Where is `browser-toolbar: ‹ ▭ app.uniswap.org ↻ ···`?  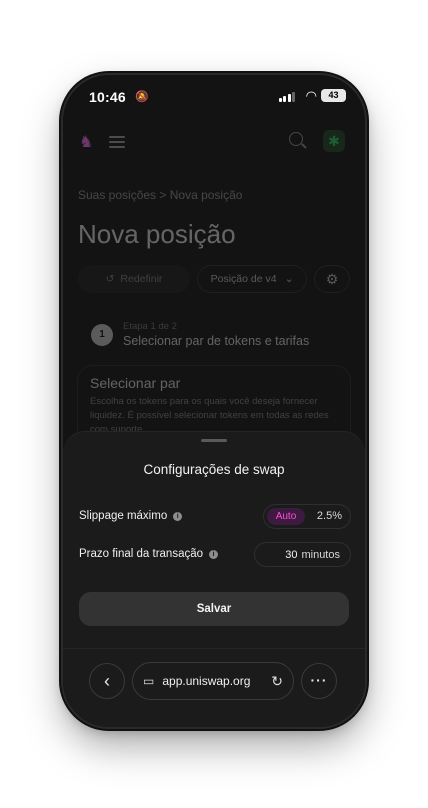
browser-toolbar: ‹ ▭ app.uniswap.org ↻ ··· is located at coordinates (214, 687).